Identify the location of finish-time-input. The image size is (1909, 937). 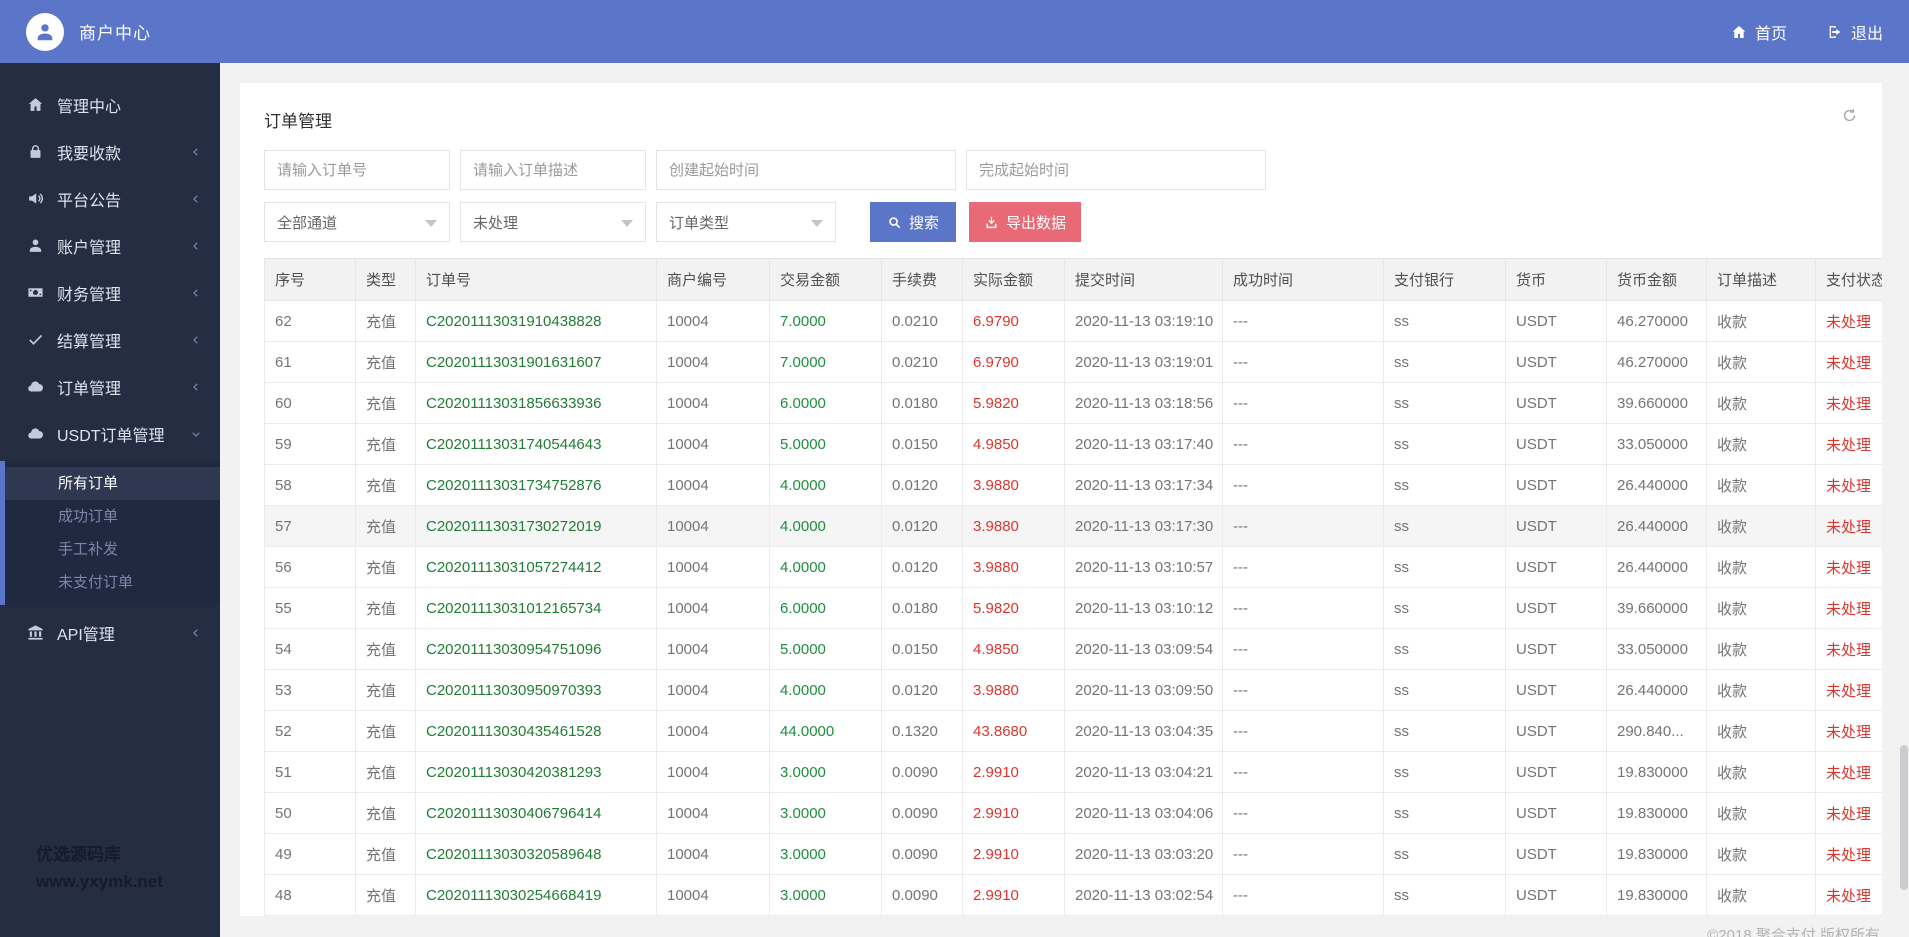
(1116, 170).